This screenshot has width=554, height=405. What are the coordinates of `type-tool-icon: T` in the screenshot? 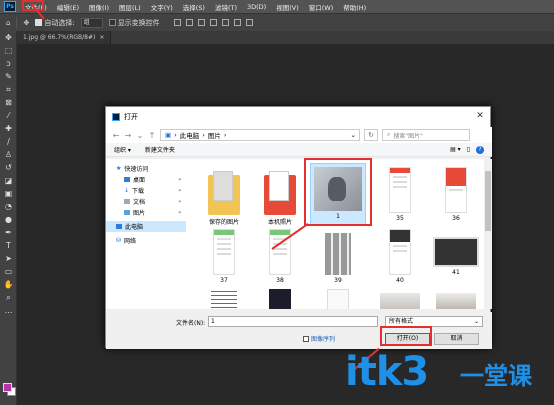 It's located at (8, 245).